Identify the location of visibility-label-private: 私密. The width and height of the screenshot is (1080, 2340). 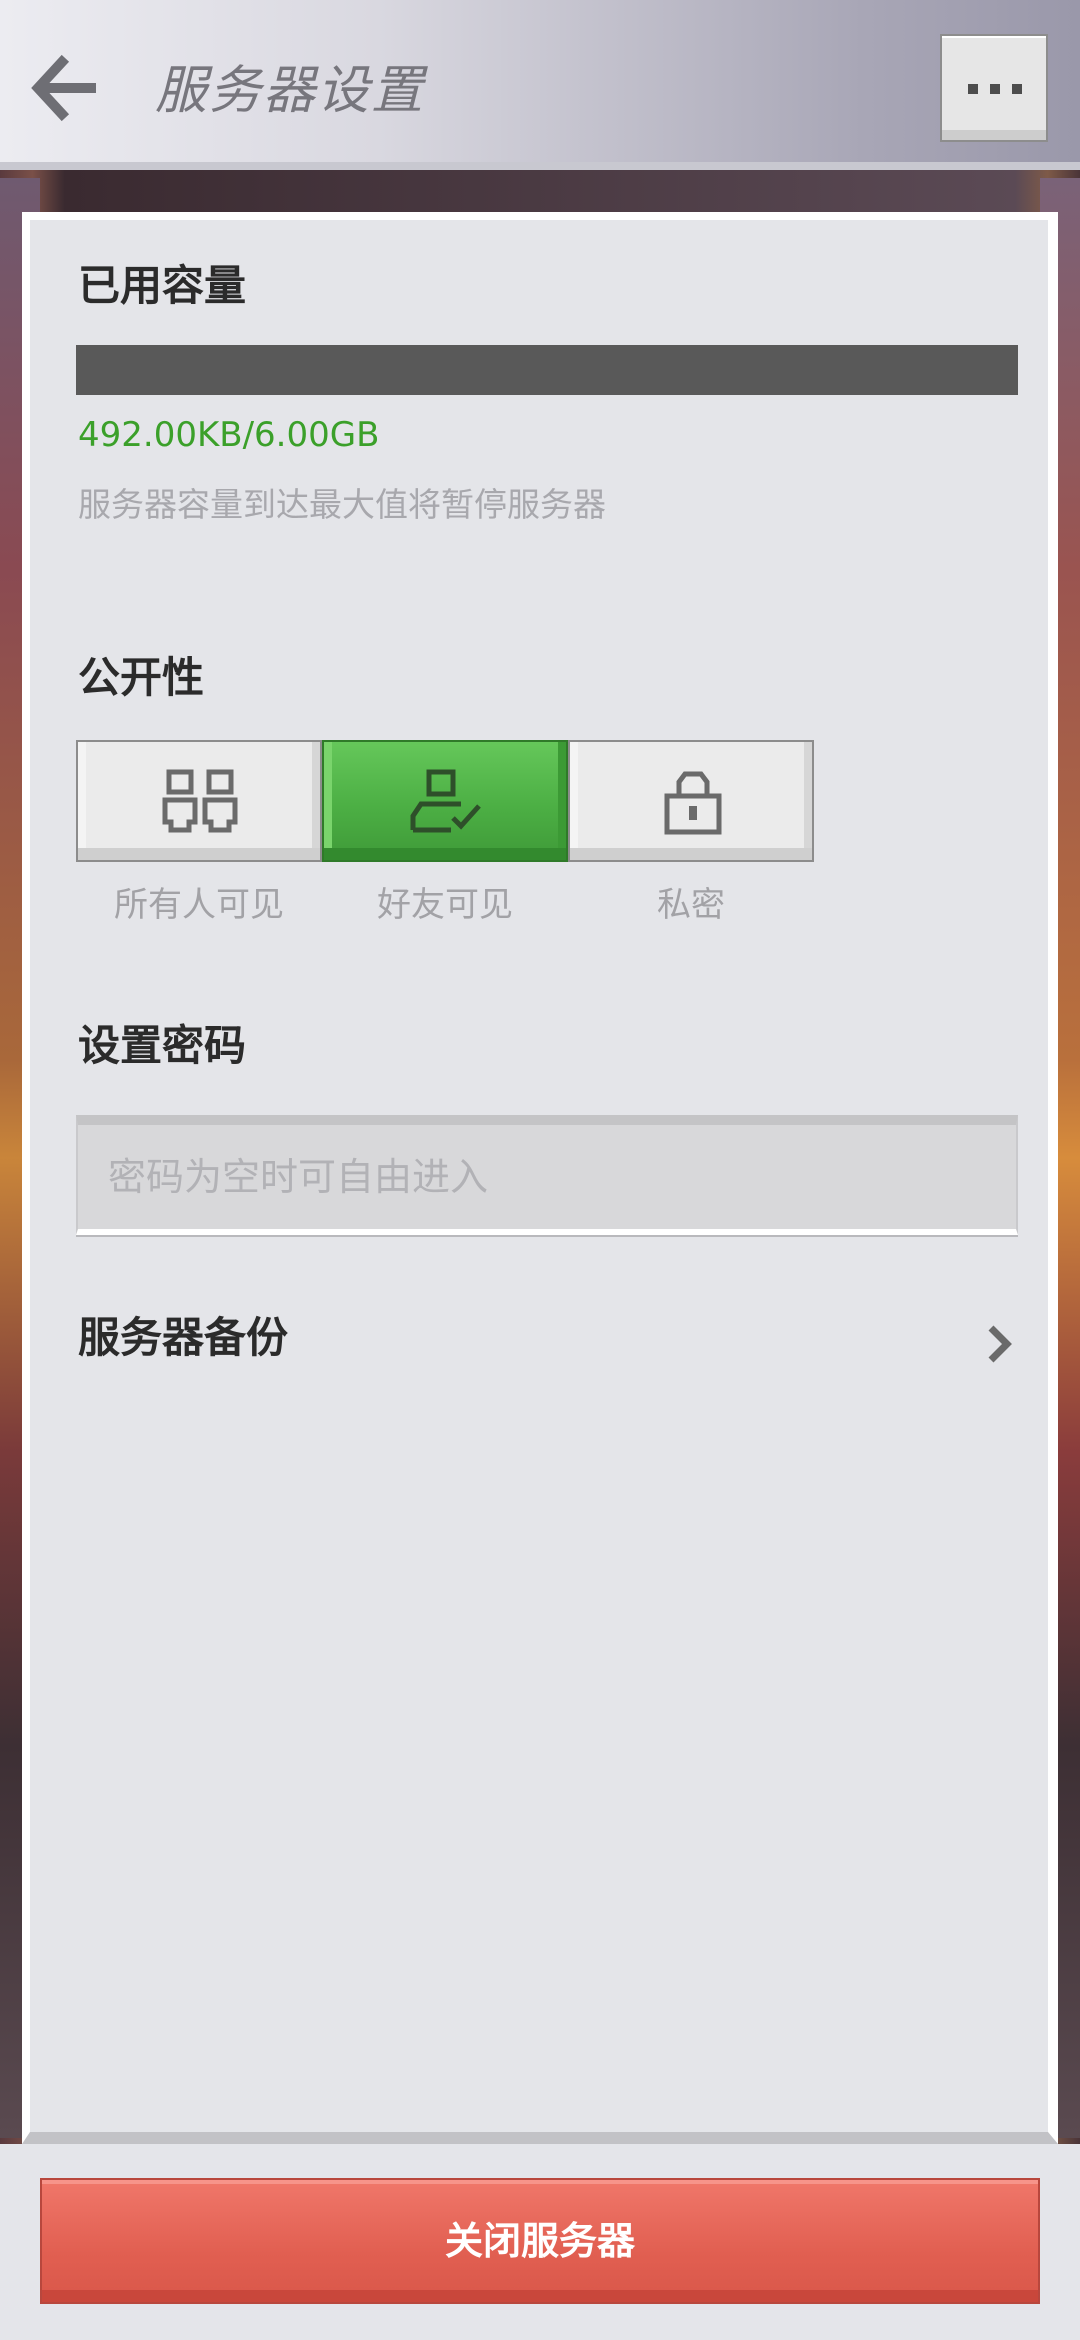
(691, 905).